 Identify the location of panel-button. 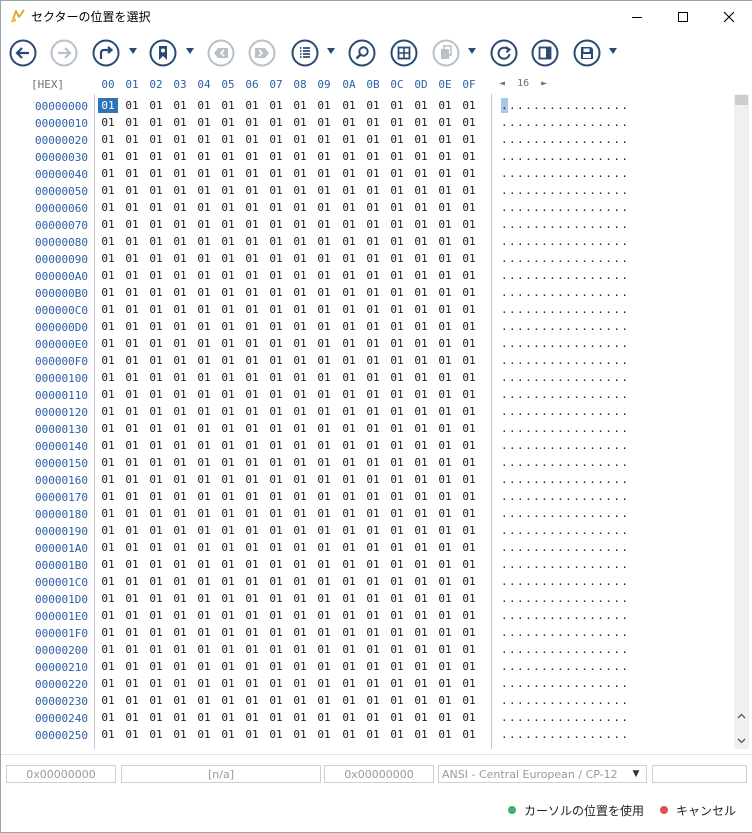
(545, 53).